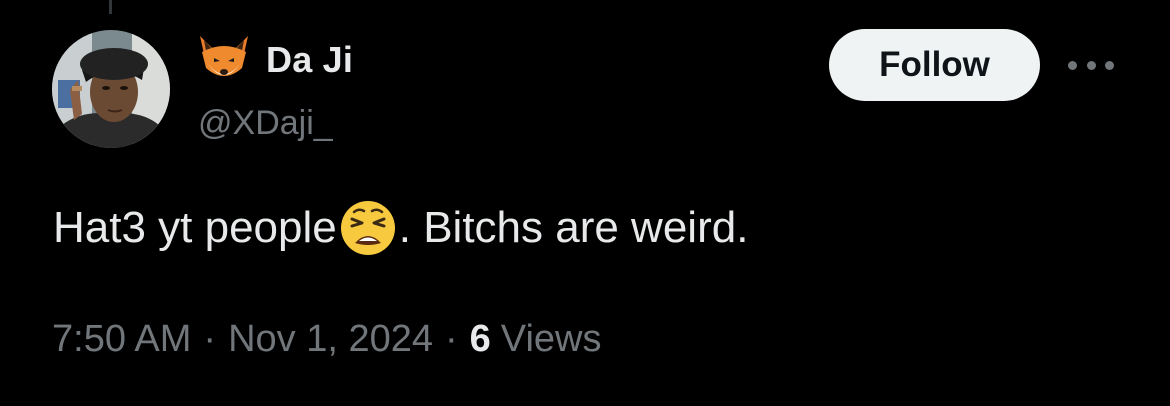  I want to click on tweet-text: Hat3 yt people . Bitchs are weird., so click(400, 228).